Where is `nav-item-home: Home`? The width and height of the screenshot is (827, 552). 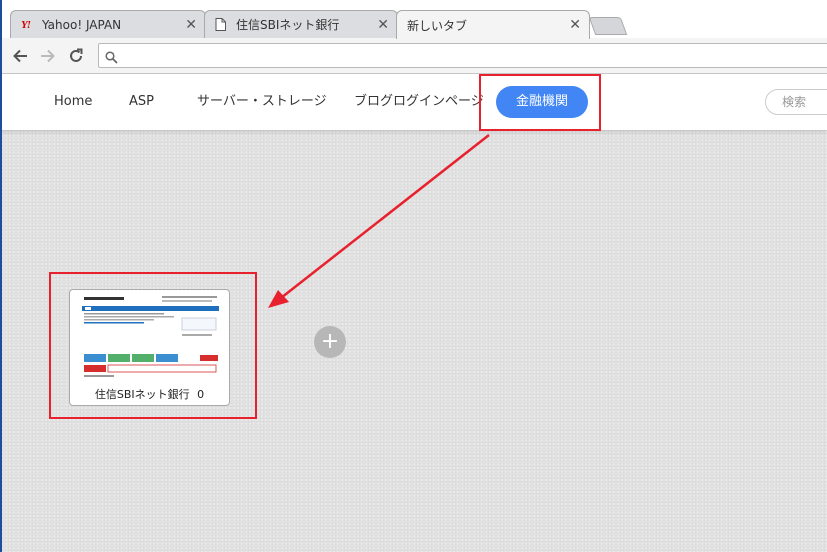 nav-item-home: Home is located at coordinates (73, 102).